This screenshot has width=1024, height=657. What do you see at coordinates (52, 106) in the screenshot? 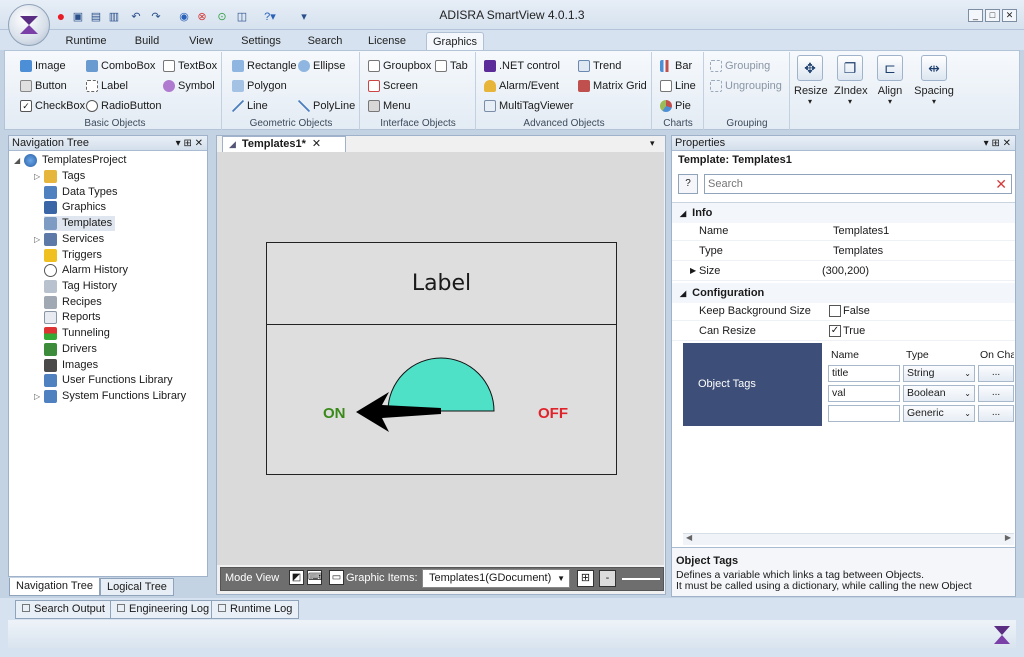
I see `checkbox-button: ✓ CheckBox` at bounding box center [52, 106].